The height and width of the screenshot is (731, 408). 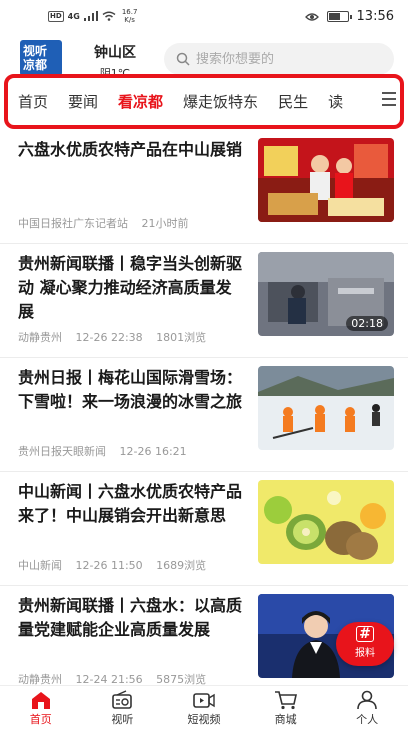 What do you see at coordinates (165, 223) in the screenshot?
I see `news-time: 21小时前` at bounding box center [165, 223].